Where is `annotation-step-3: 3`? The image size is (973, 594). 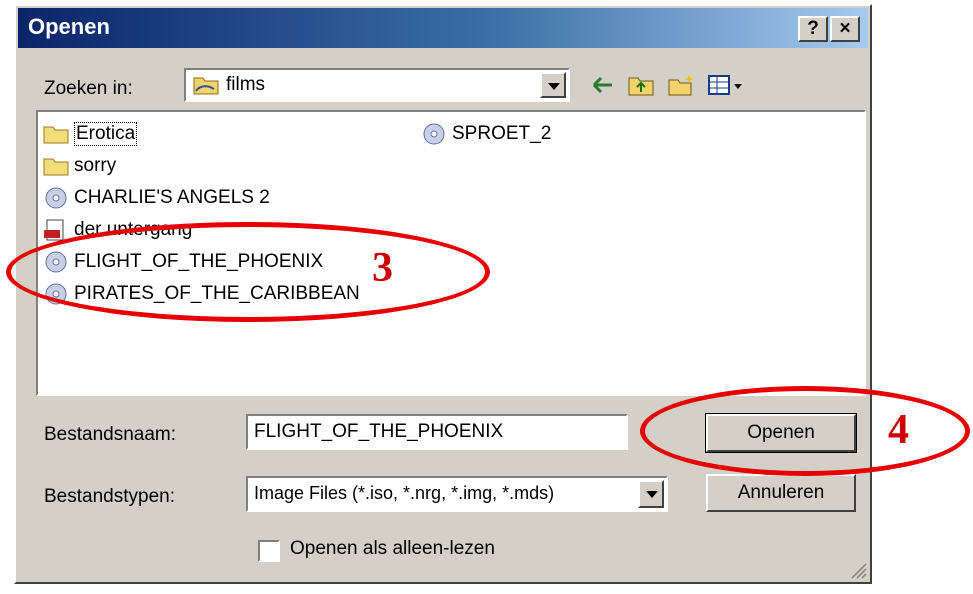 annotation-step-3: 3 is located at coordinates (382, 268).